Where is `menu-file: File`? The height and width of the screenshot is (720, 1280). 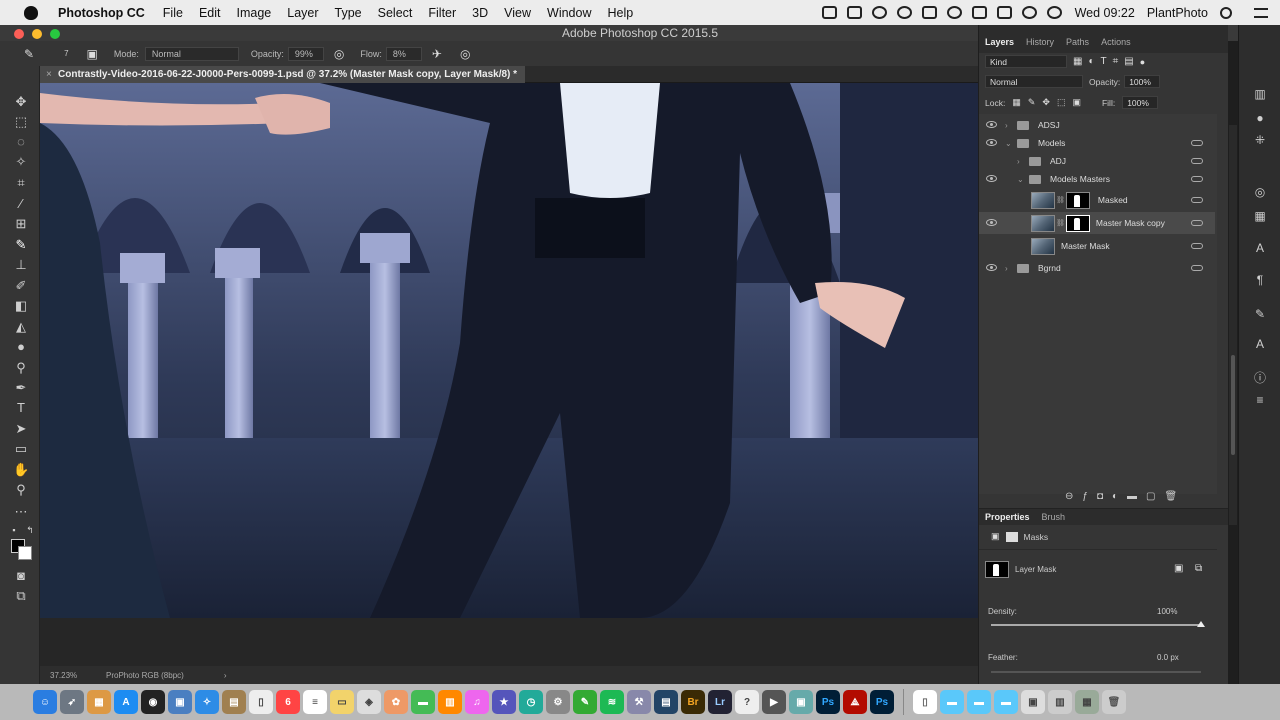 menu-file: File is located at coordinates (173, 13).